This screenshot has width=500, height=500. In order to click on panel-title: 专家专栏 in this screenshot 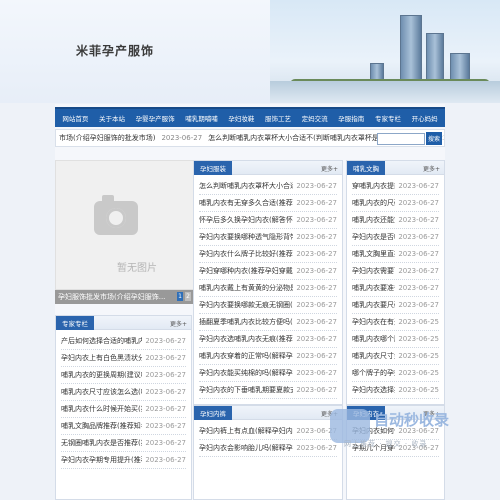, I will do `click(75, 323)`.